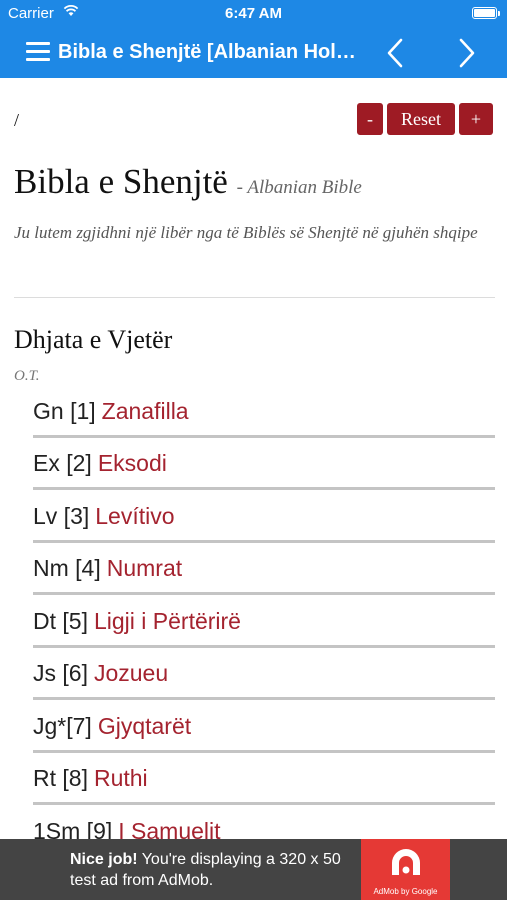 The width and height of the screenshot is (507, 900). I want to click on battery-level, so click(484, 13).